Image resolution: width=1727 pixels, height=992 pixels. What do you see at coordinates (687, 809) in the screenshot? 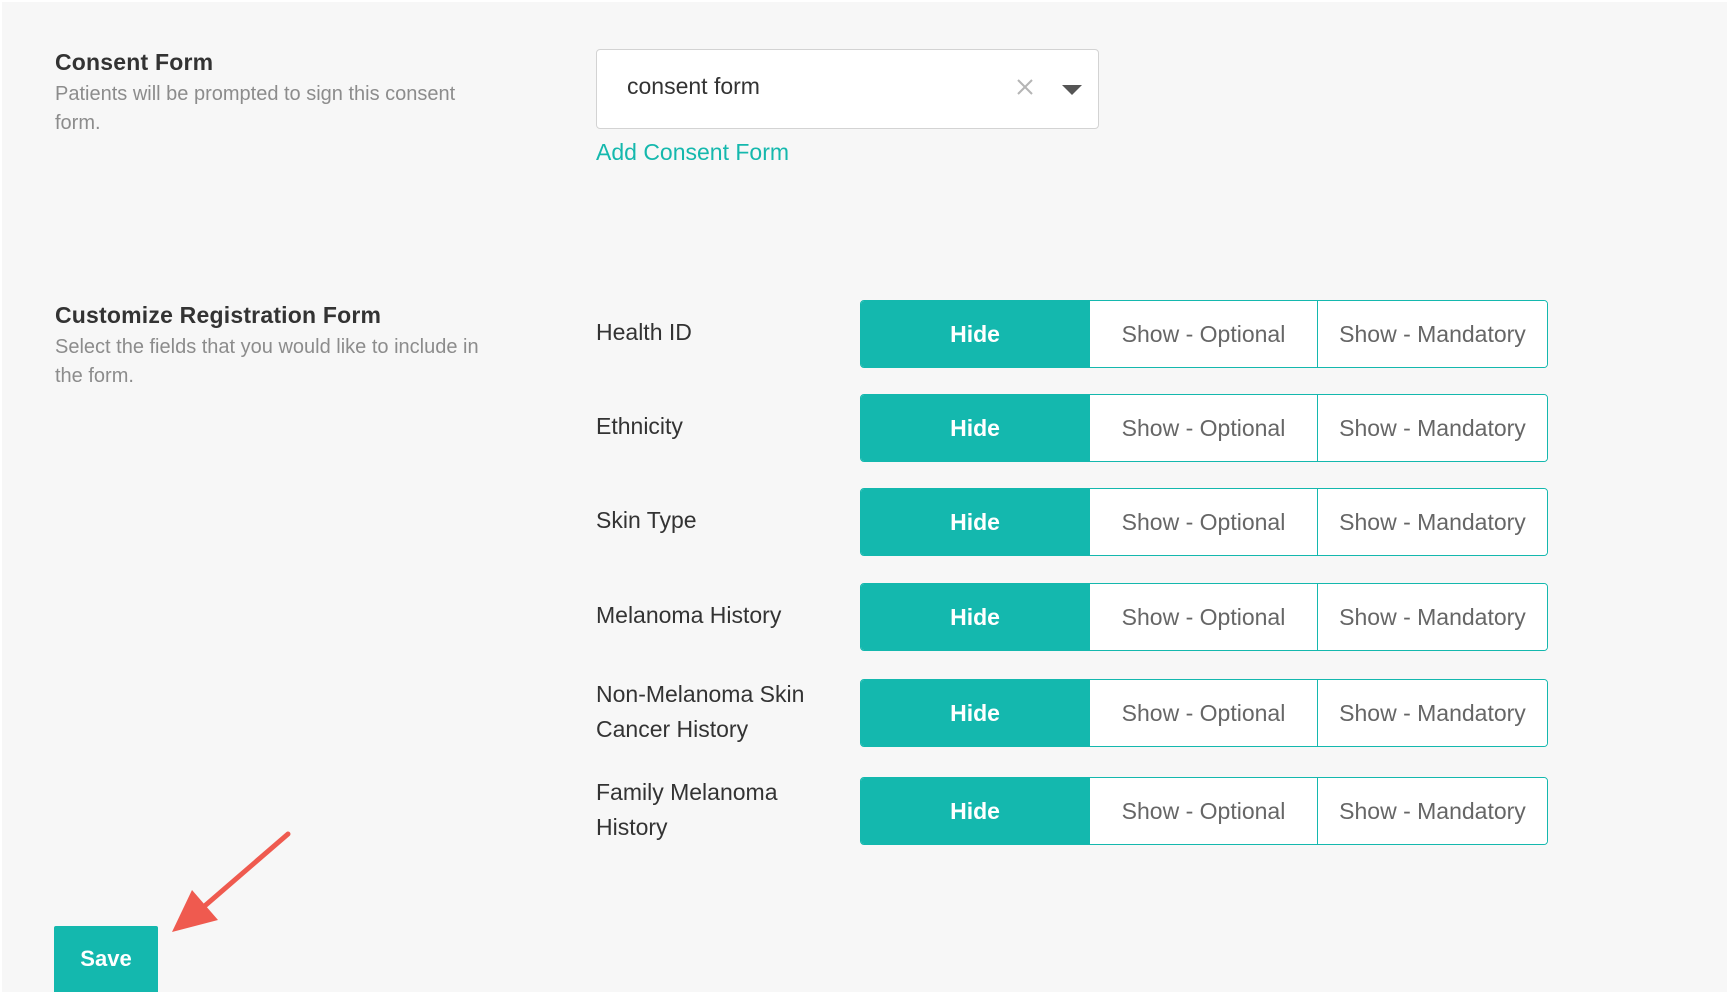
I see `field-label: Family Melanoma History` at bounding box center [687, 809].